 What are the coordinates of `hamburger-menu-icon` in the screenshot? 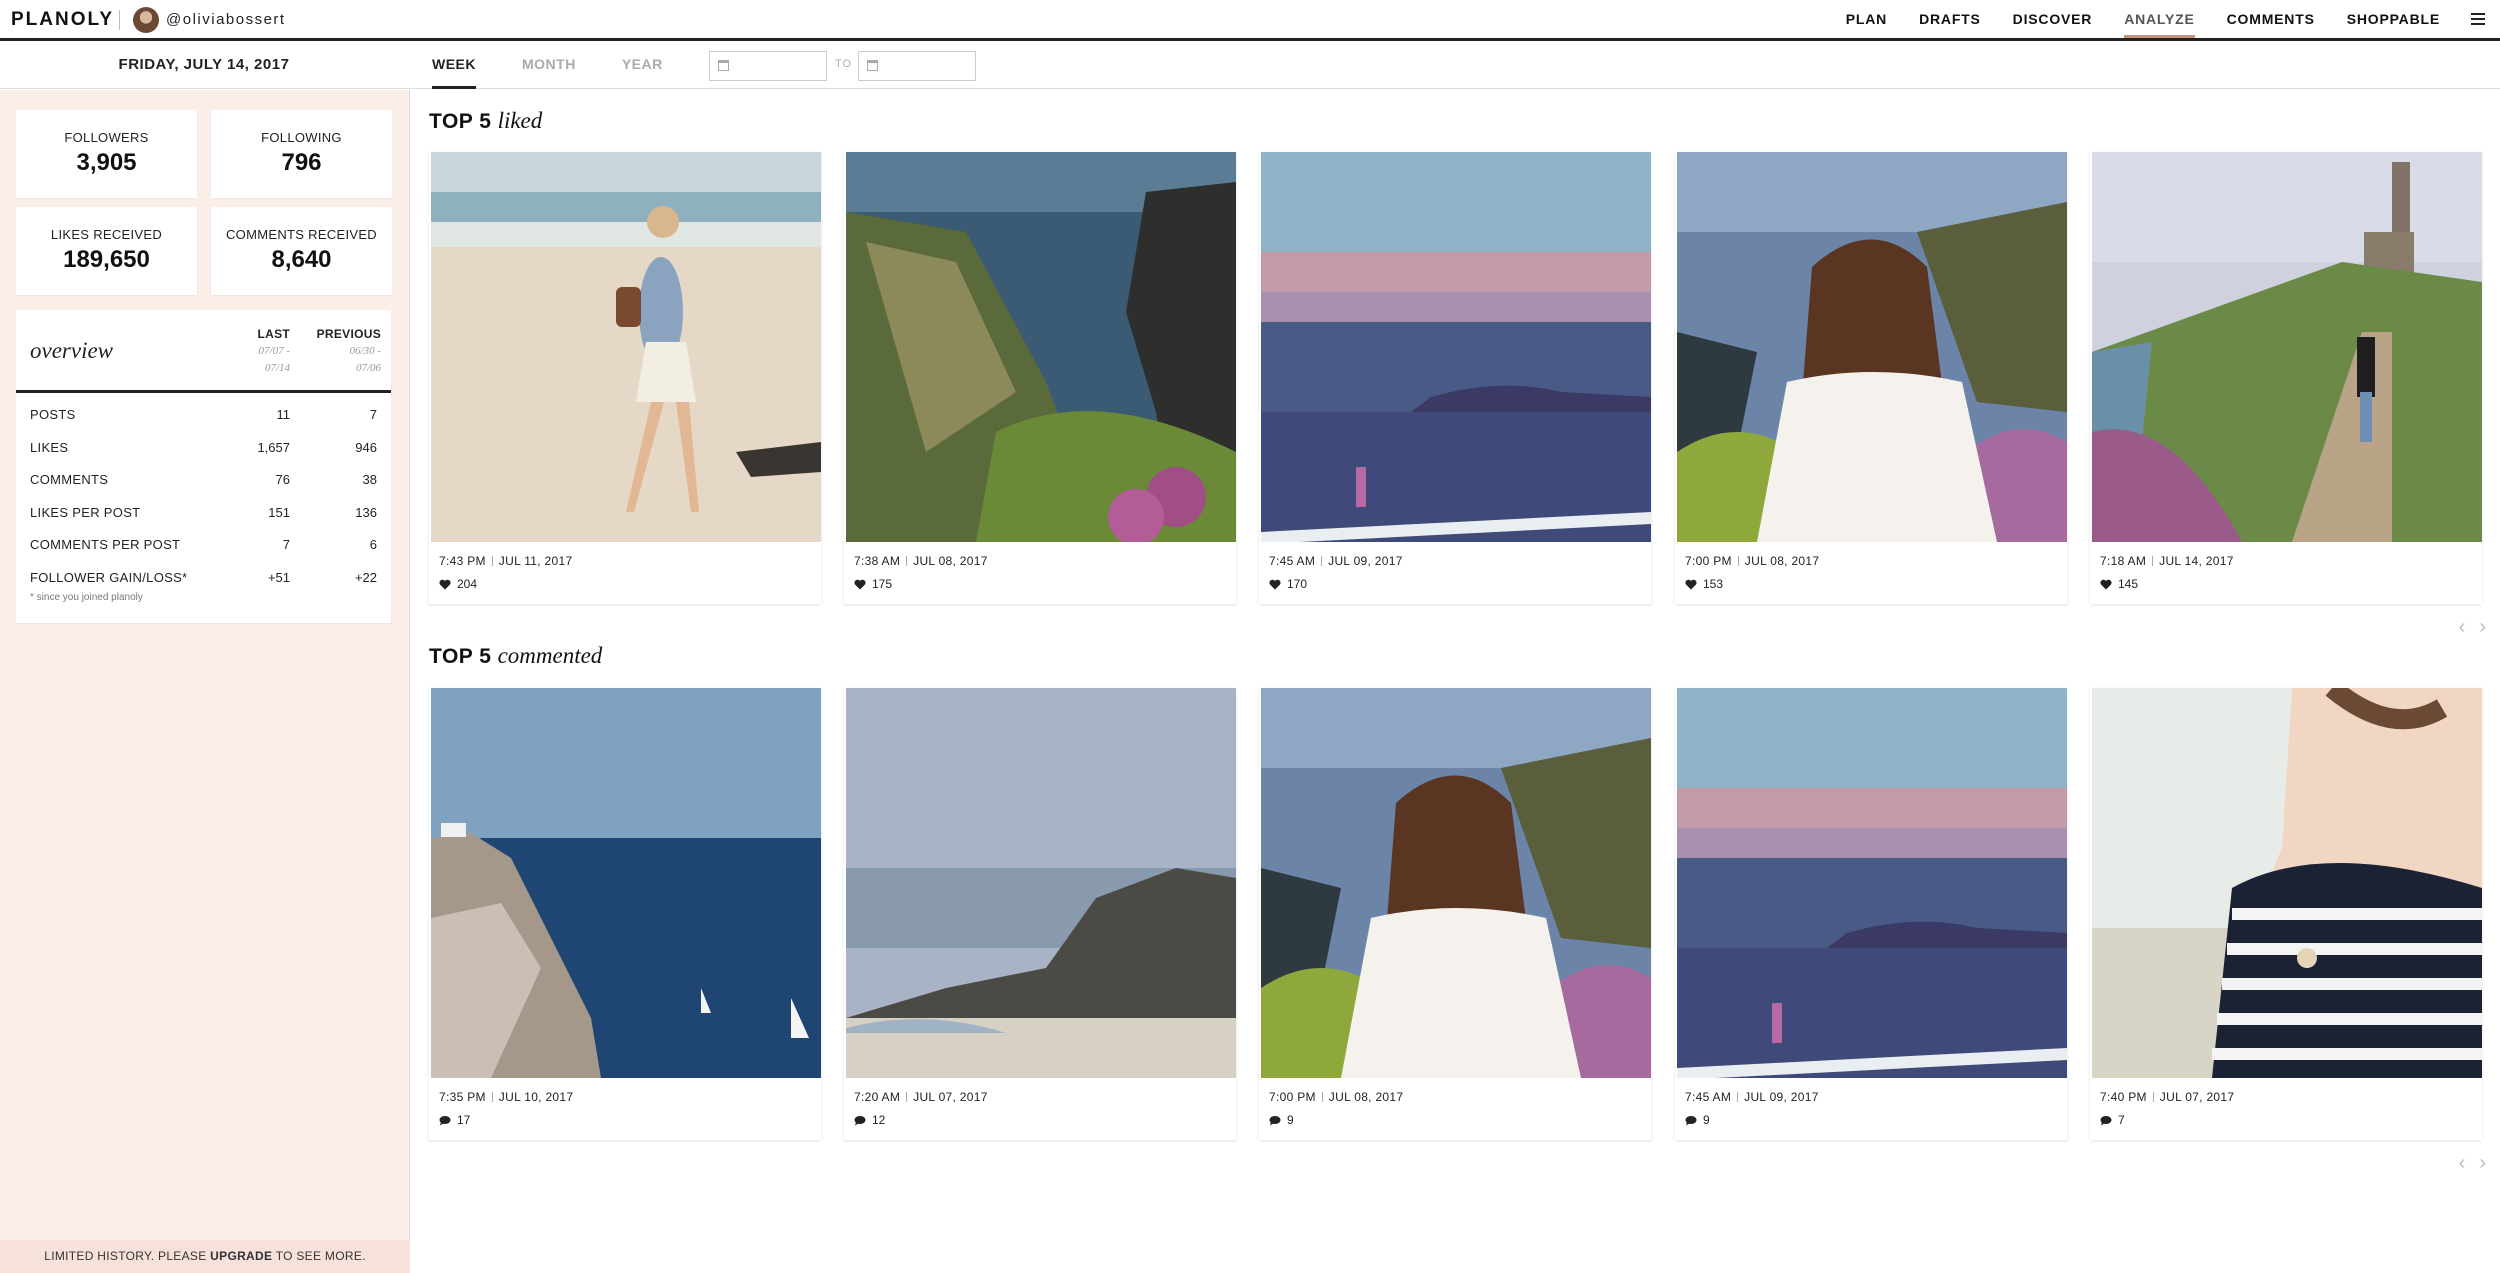 It's located at (2478, 19).